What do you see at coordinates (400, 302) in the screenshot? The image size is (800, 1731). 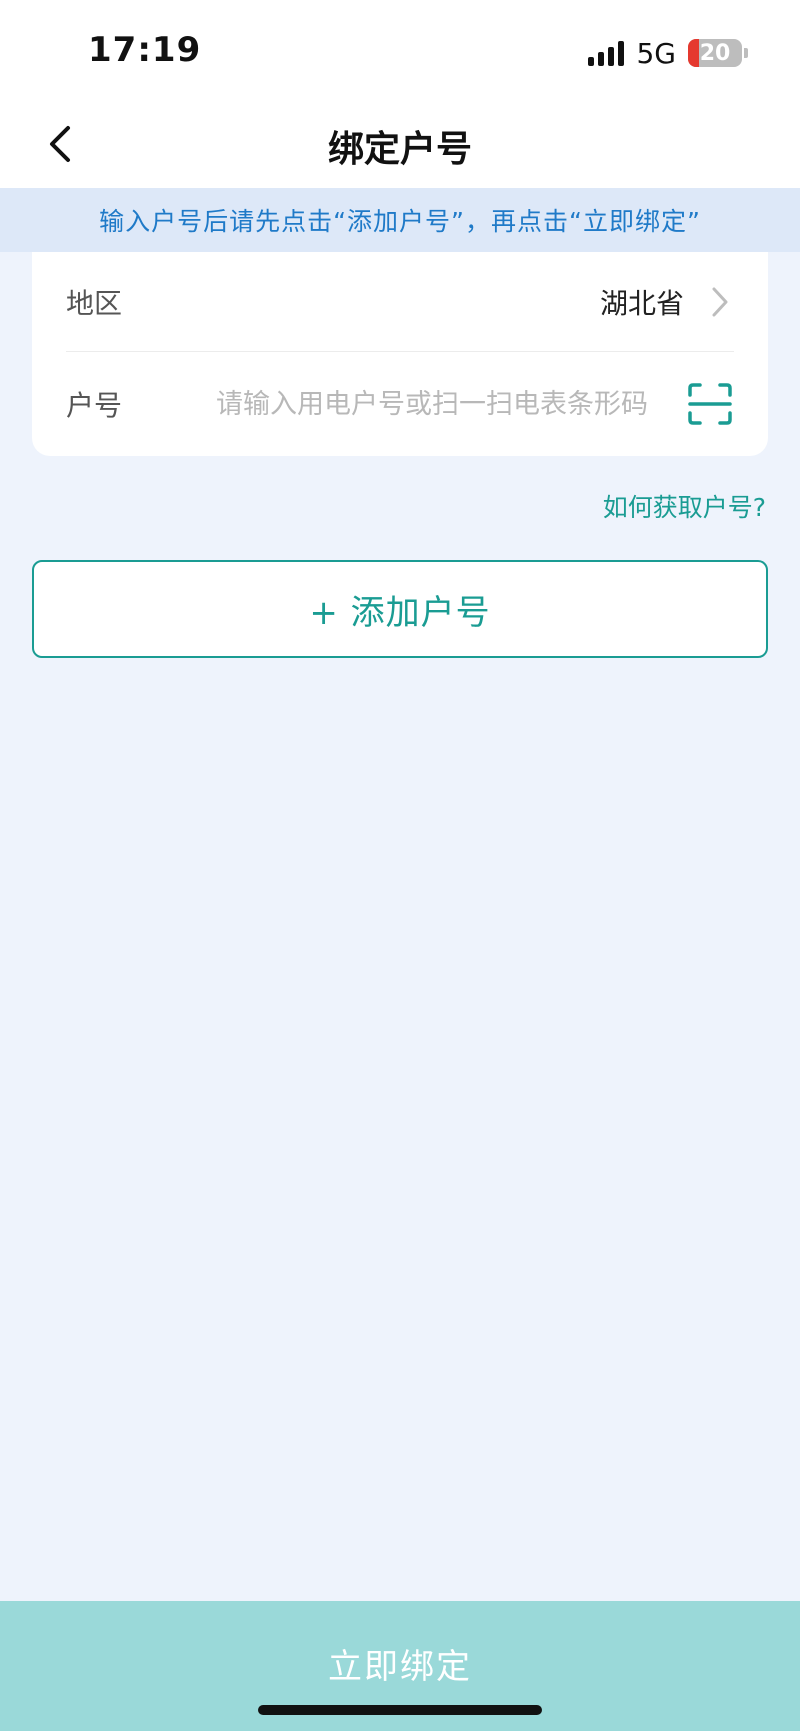 I see `region-selector: 地区 湖北省` at bounding box center [400, 302].